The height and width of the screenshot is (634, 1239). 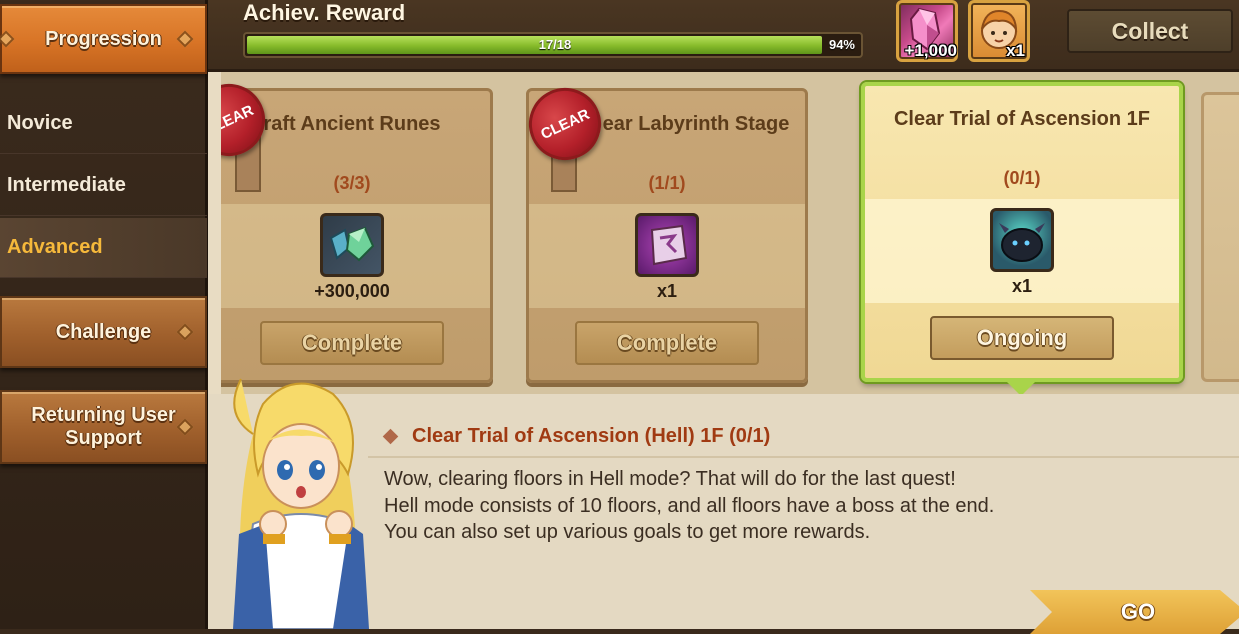 What do you see at coordinates (667, 245) in the screenshot?
I see `rune-scroll-icon` at bounding box center [667, 245].